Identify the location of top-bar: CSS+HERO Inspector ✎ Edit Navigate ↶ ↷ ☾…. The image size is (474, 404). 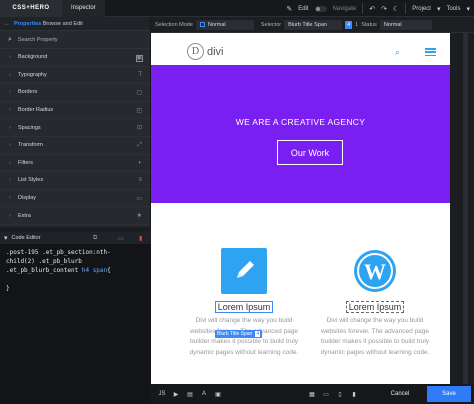
(237, 8).